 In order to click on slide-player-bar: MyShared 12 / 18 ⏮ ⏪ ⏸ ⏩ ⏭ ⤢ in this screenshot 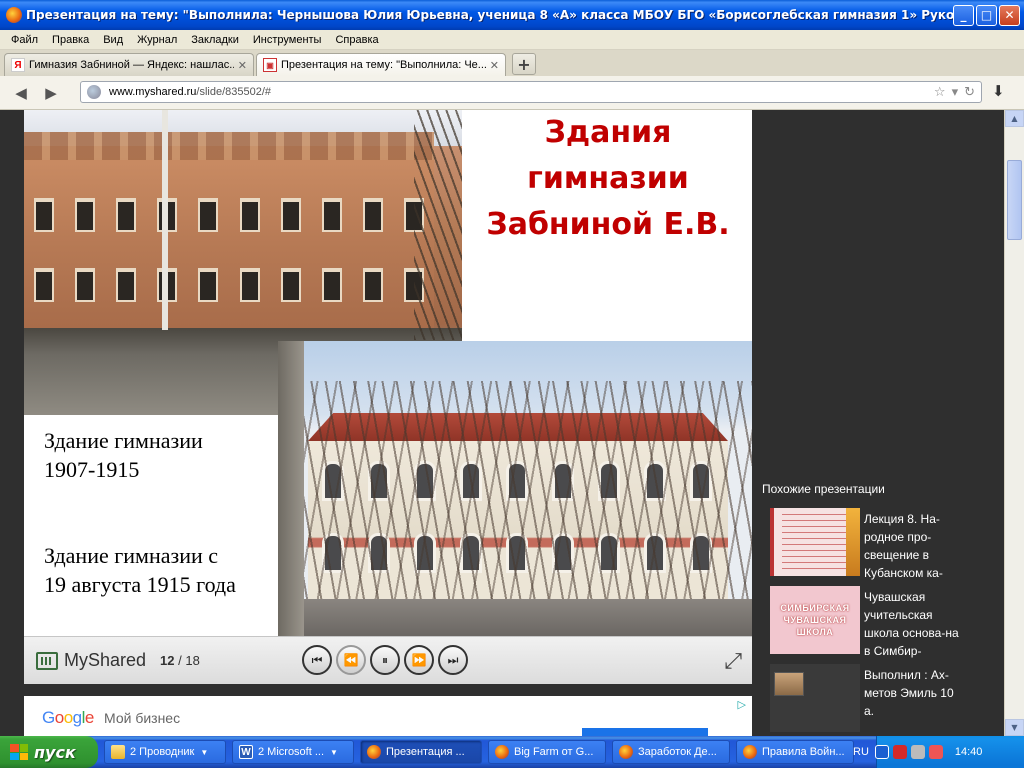, I will do `click(388, 660)`.